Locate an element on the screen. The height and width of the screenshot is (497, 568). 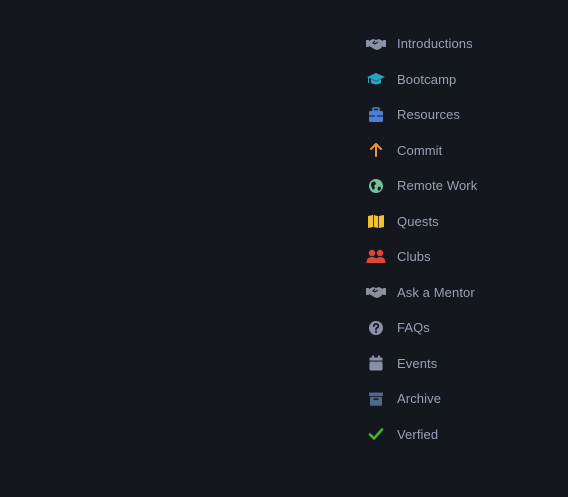
users-icon is located at coordinates (376, 257).